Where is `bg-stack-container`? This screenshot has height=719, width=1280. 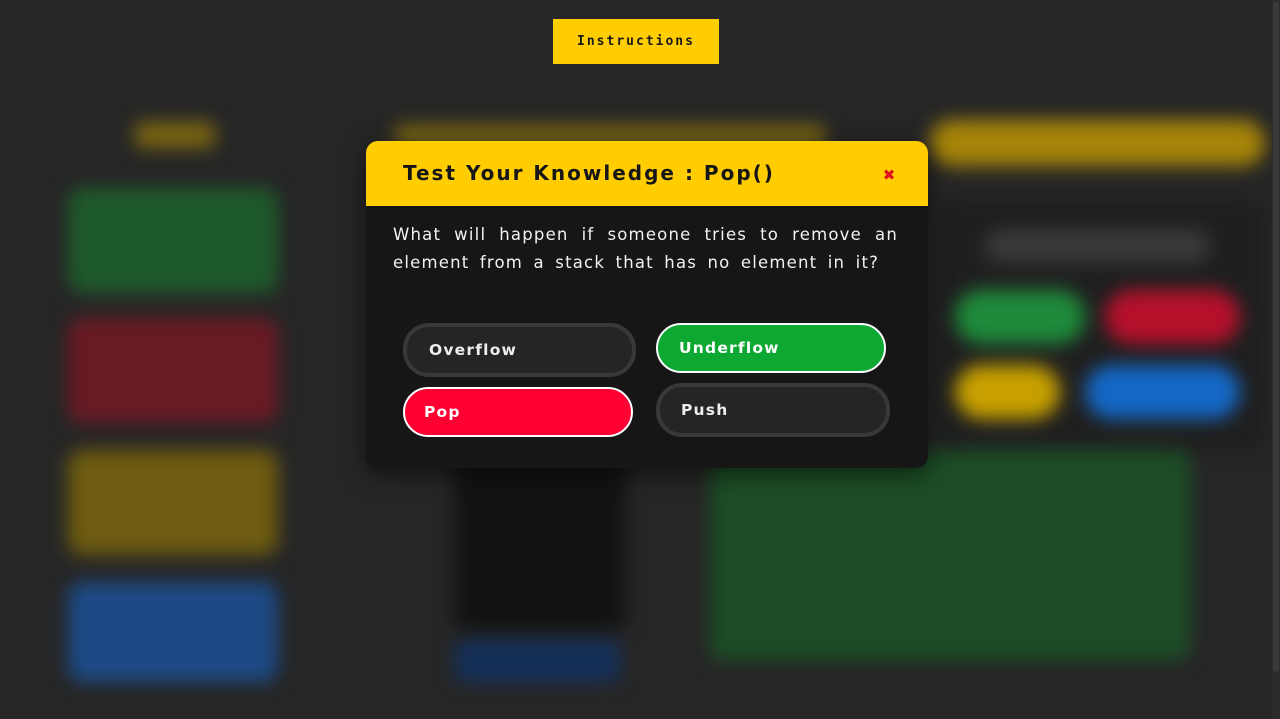 bg-stack-container is located at coordinates (540, 545).